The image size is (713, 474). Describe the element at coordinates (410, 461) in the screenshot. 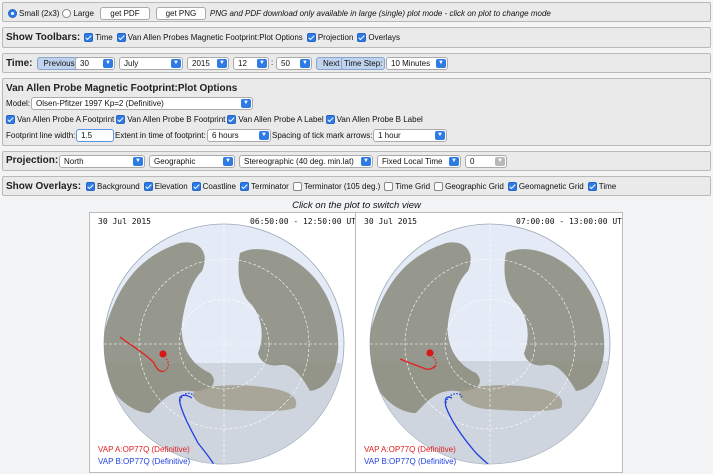

I see `right-vap-b-legend: VAP B:OP77Q (Definitive)` at that location.